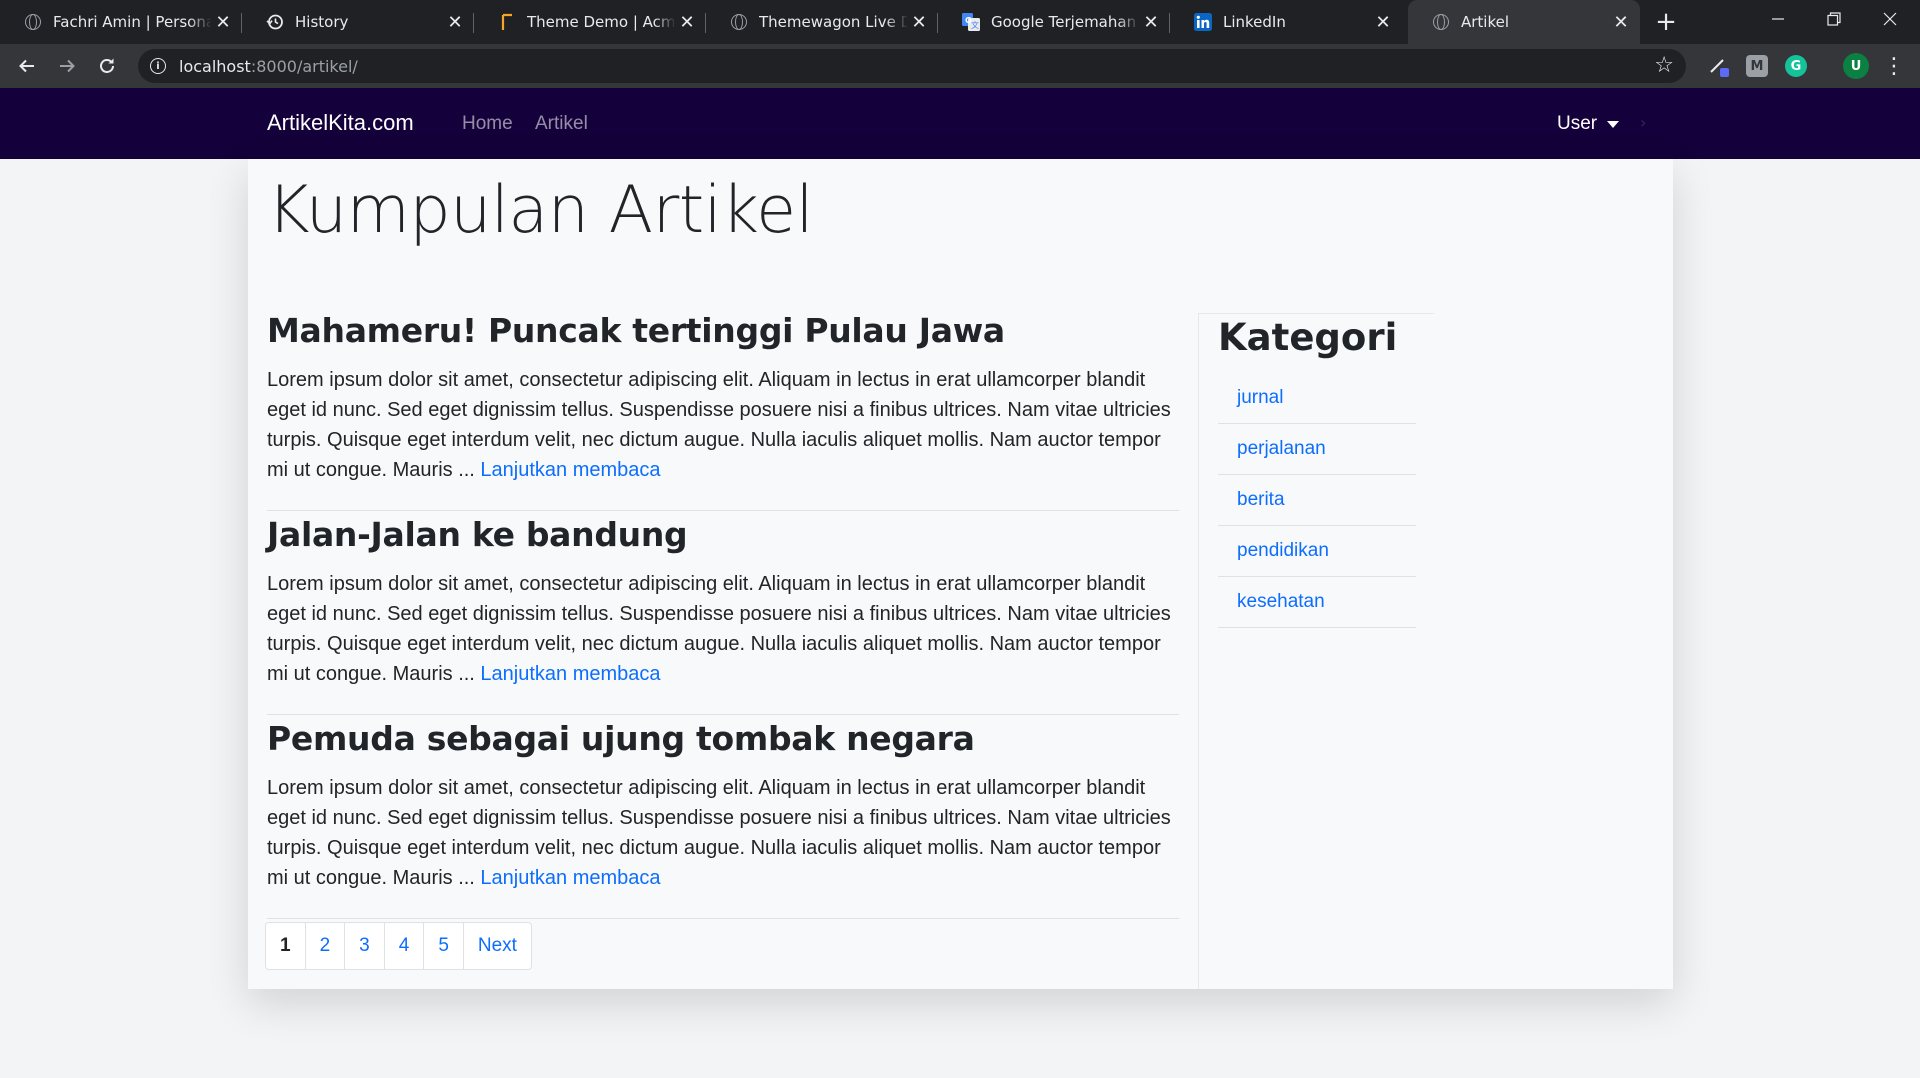 The image size is (1920, 1078). I want to click on category-jurnal: jurnal, so click(1317, 398).